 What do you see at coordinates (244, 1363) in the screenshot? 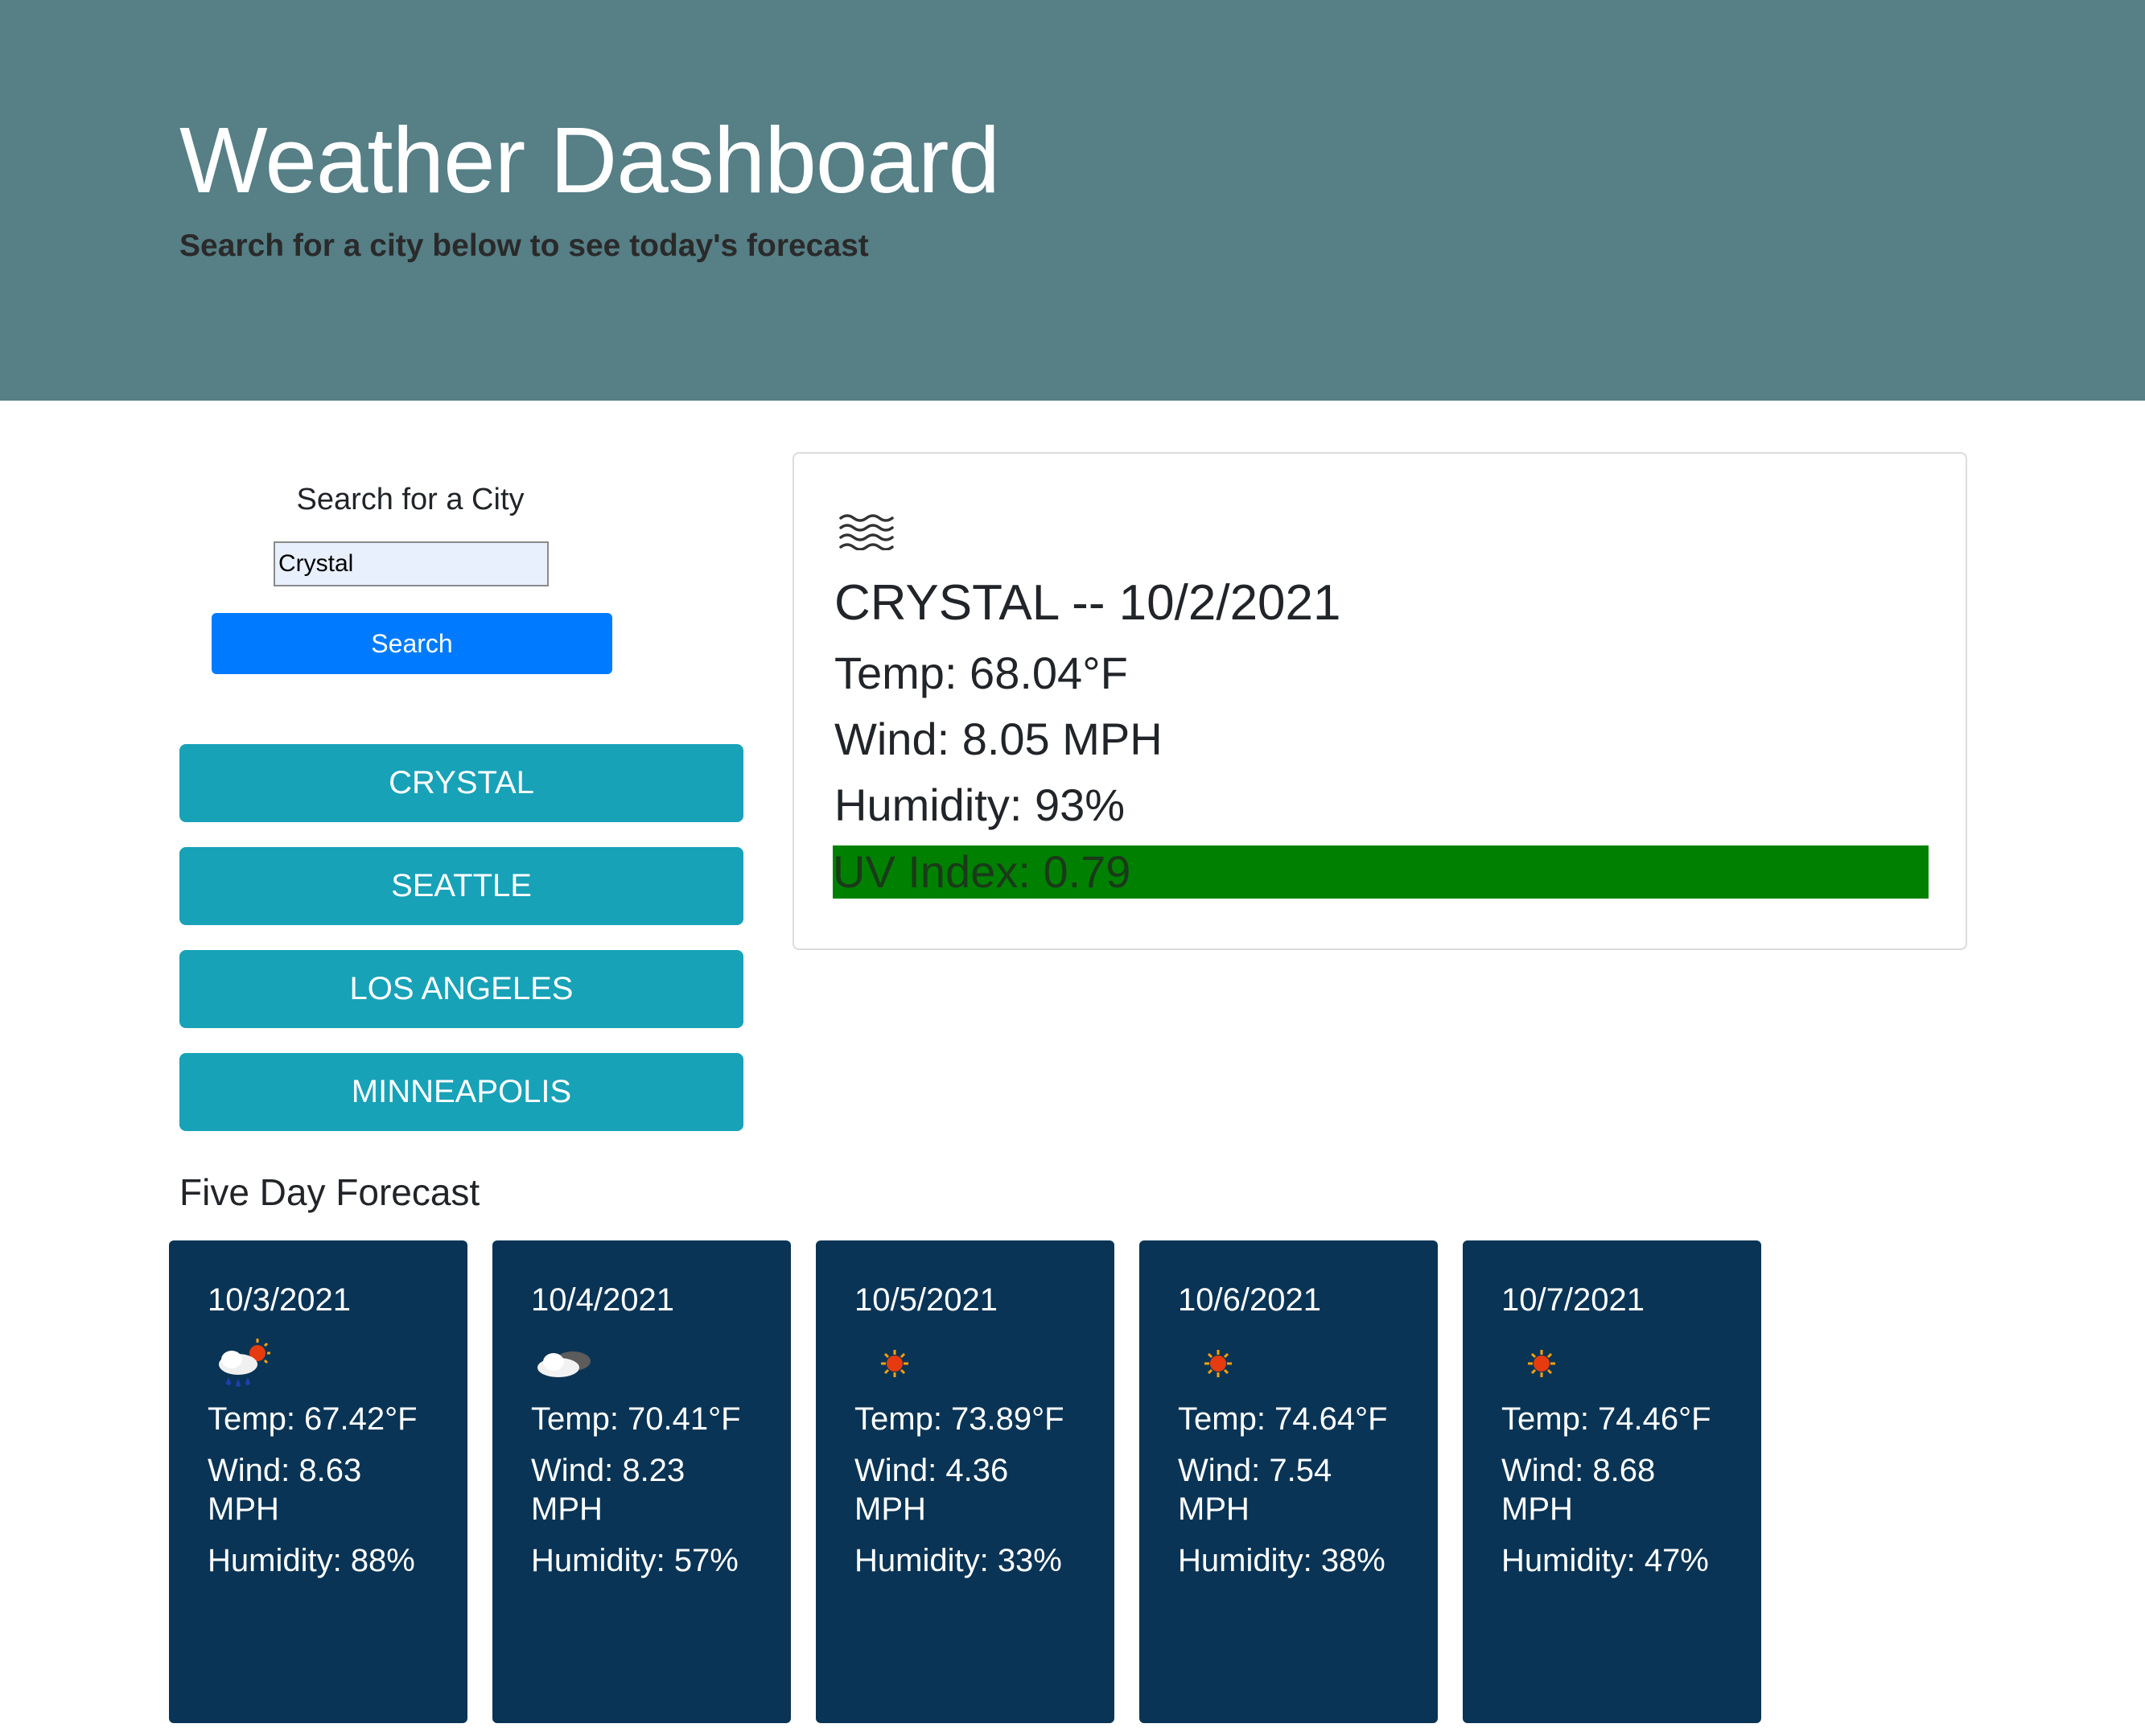
I see `rain-sun-icon` at bounding box center [244, 1363].